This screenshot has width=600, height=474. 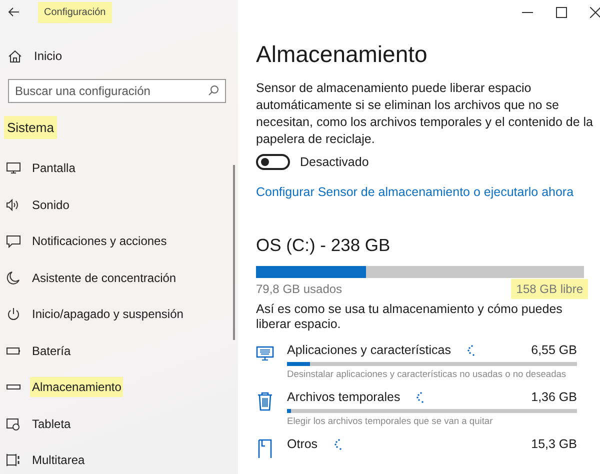 What do you see at coordinates (561, 12) in the screenshot?
I see `maximize-icon` at bounding box center [561, 12].